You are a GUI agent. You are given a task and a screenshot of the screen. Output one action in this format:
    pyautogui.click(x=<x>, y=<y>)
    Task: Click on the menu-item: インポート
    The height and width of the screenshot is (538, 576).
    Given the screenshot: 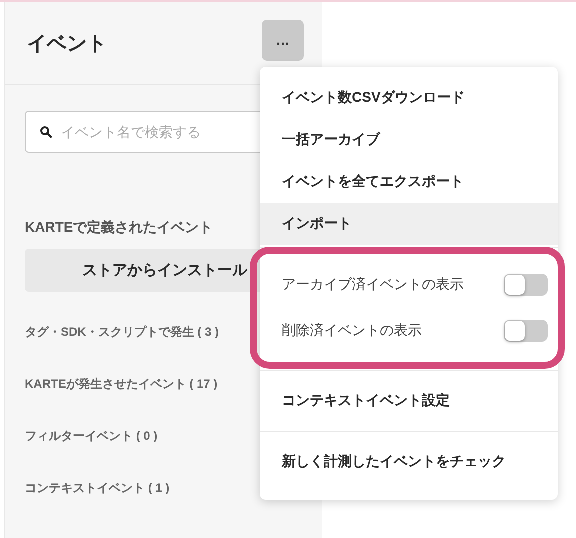 What is the action you would take?
    pyautogui.click(x=409, y=224)
    